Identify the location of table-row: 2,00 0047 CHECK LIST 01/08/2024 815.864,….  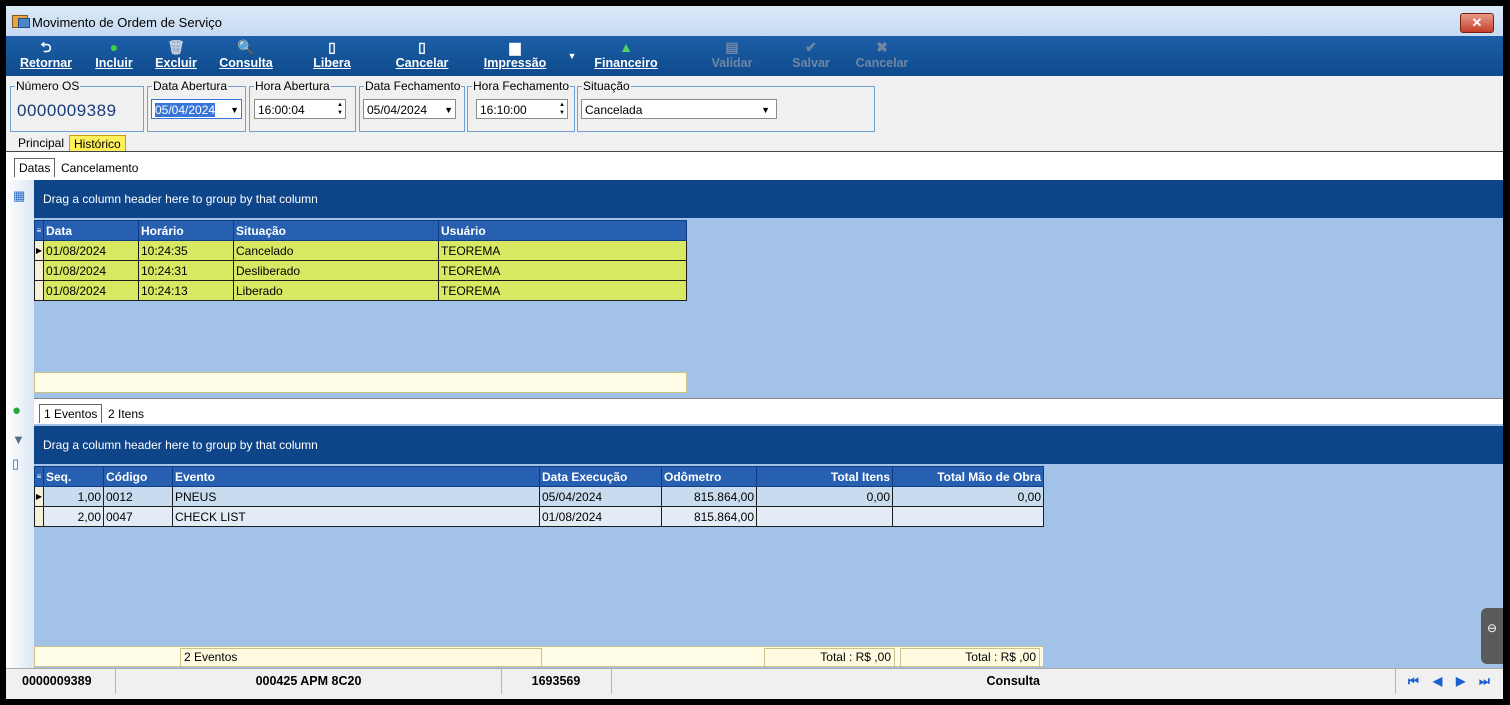
(539, 516).